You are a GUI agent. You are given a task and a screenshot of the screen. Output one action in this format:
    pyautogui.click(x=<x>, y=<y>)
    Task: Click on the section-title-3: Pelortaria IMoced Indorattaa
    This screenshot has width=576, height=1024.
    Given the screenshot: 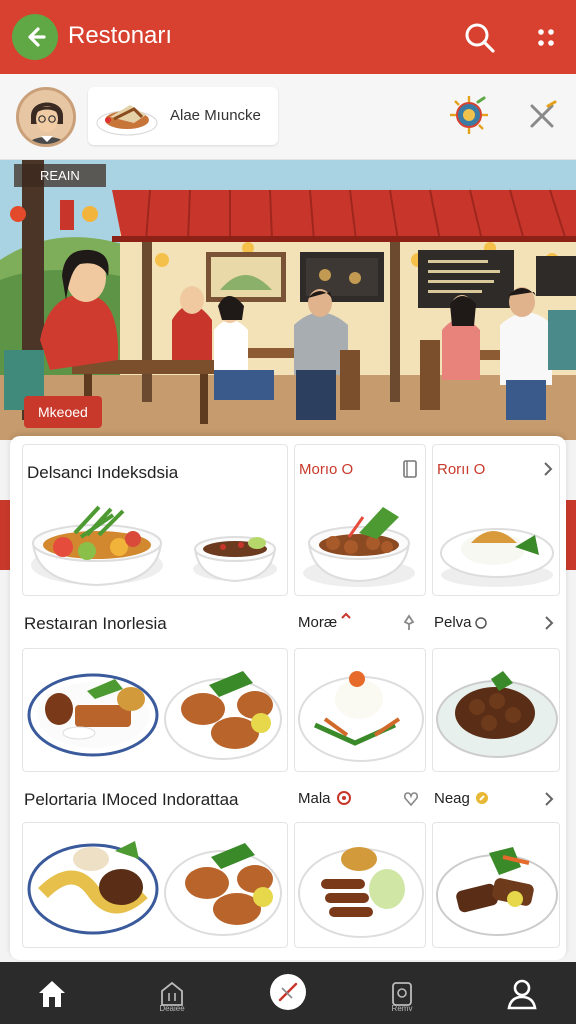 What is the action you would take?
    pyautogui.click(x=131, y=799)
    